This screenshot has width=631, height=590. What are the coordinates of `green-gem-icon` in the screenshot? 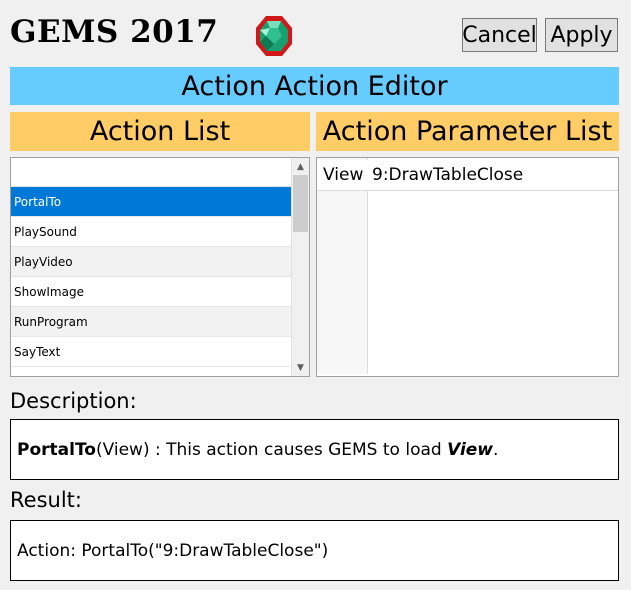 It's located at (274, 36).